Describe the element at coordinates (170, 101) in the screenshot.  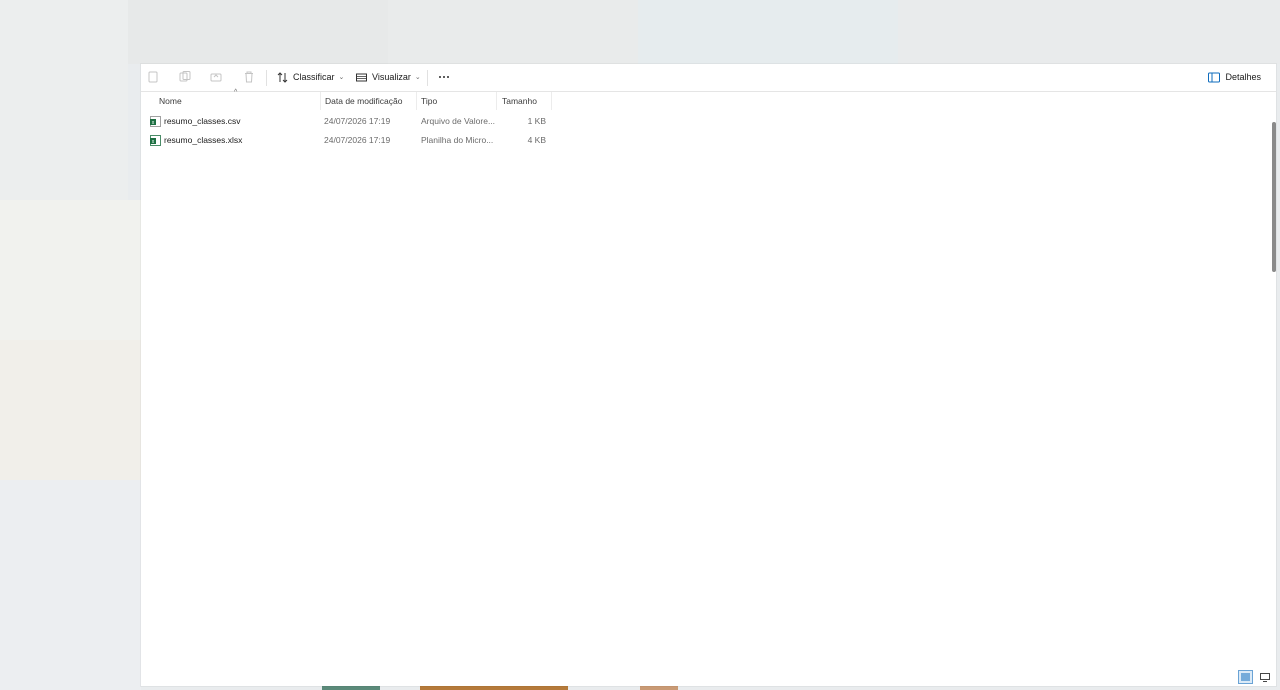
I see `column-header-name: Nome` at that location.